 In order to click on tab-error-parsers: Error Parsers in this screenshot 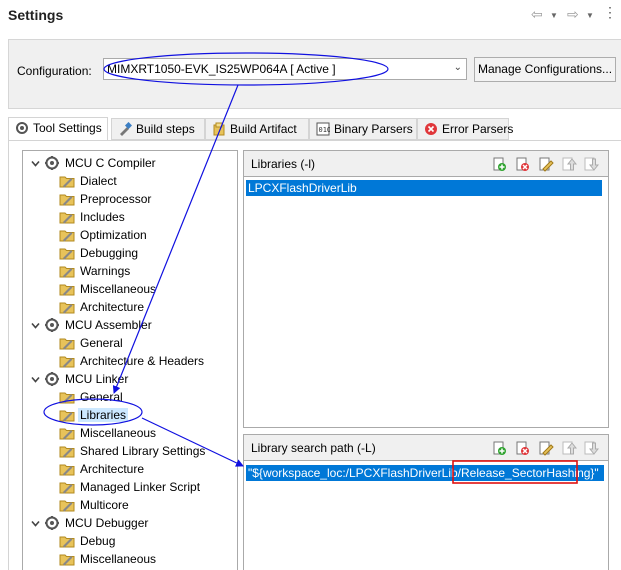, I will do `click(465, 129)`.